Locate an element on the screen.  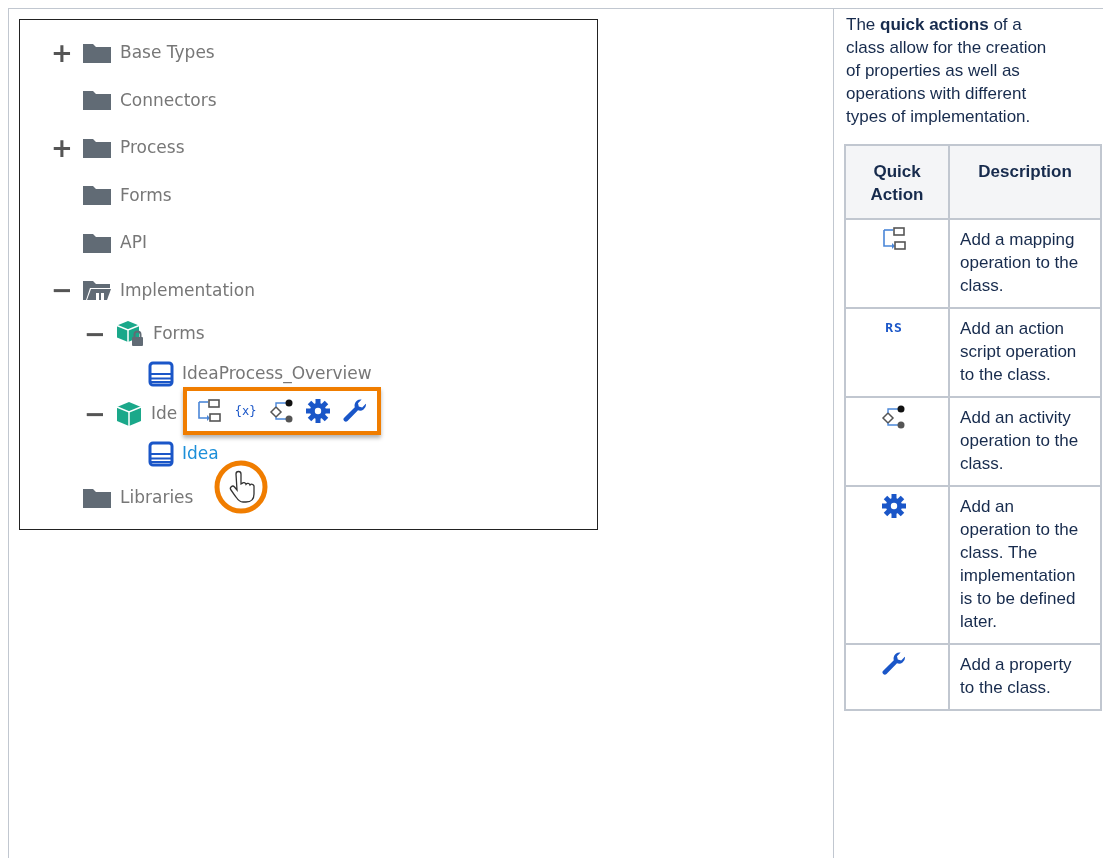
description-cell: Add an operation to the class. The implementation is to be defined later. is located at coordinates (1025, 565).